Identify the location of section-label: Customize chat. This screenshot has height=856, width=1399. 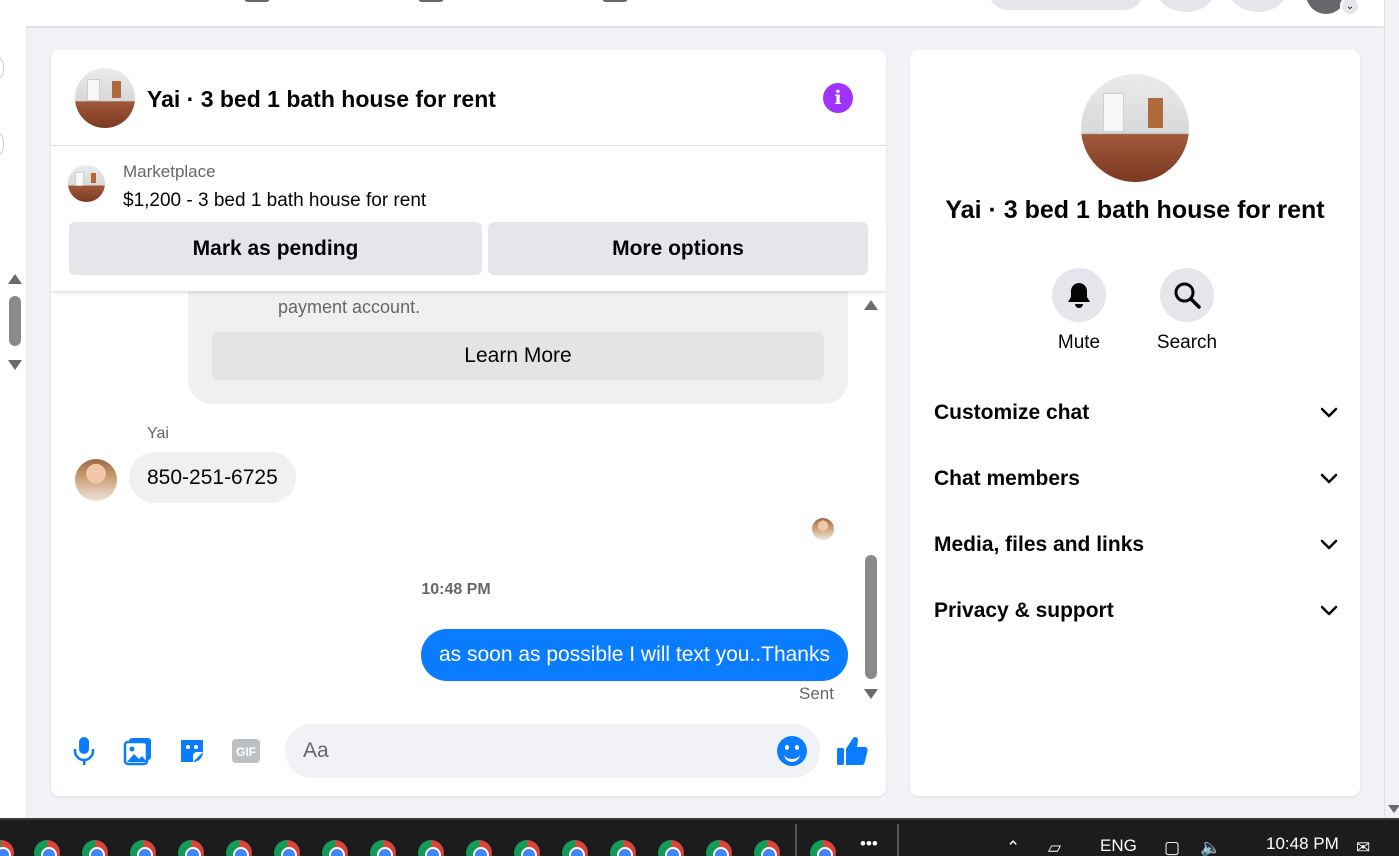
(1012, 412).